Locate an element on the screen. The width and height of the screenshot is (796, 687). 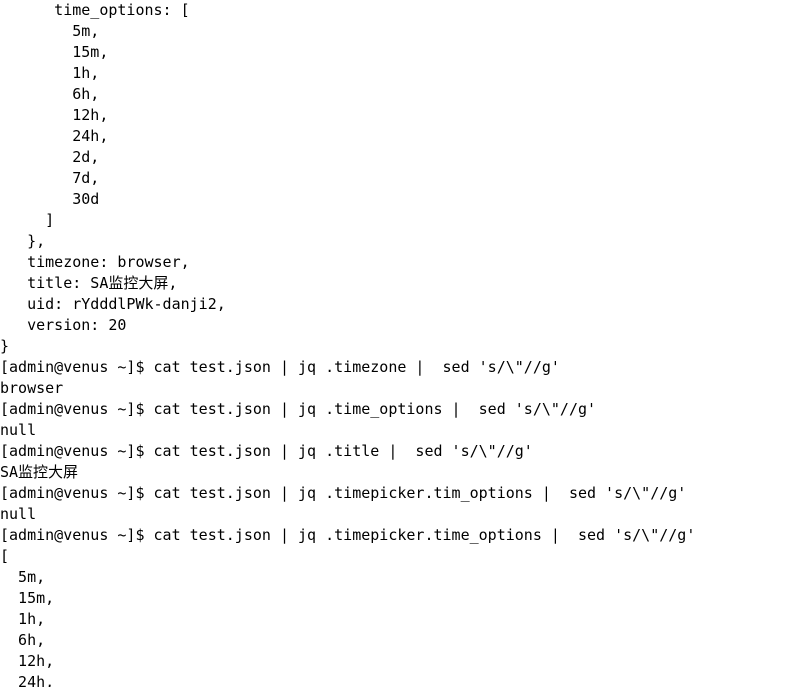
terminal-line: uid: rYdddlPWk-danji2, is located at coordinates (113, 304).